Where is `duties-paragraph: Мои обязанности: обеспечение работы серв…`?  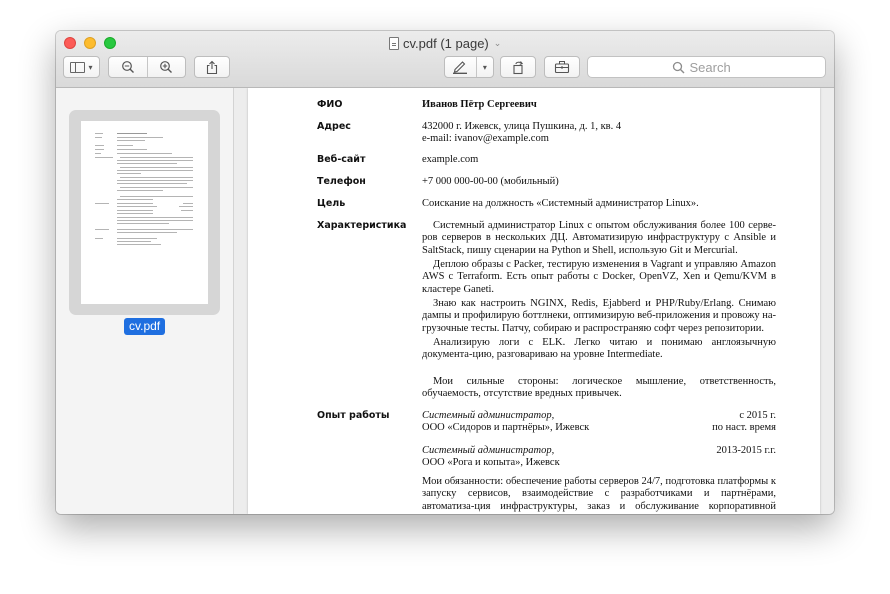 duties-paragraph: Мои обязанности: обеспечение работы серв… is located at coordinates (599, 495).